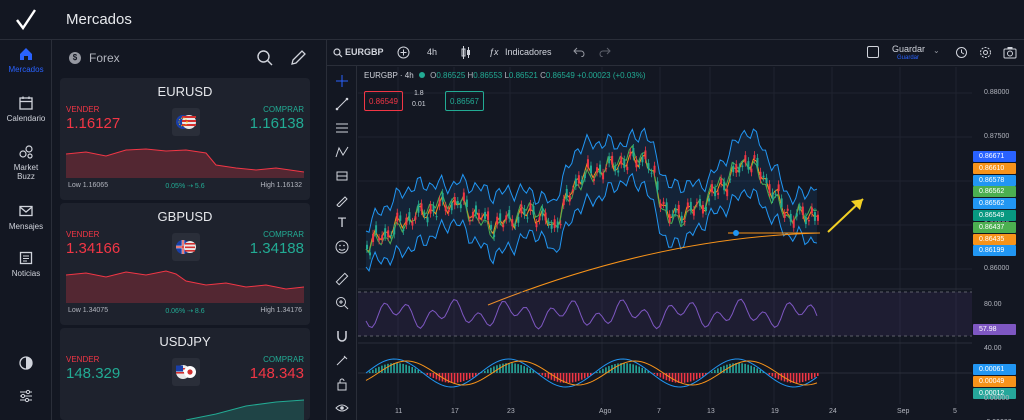  Describe the element at coordinates (342, 384) in the screenshot. I see `lock-icon` at that location.